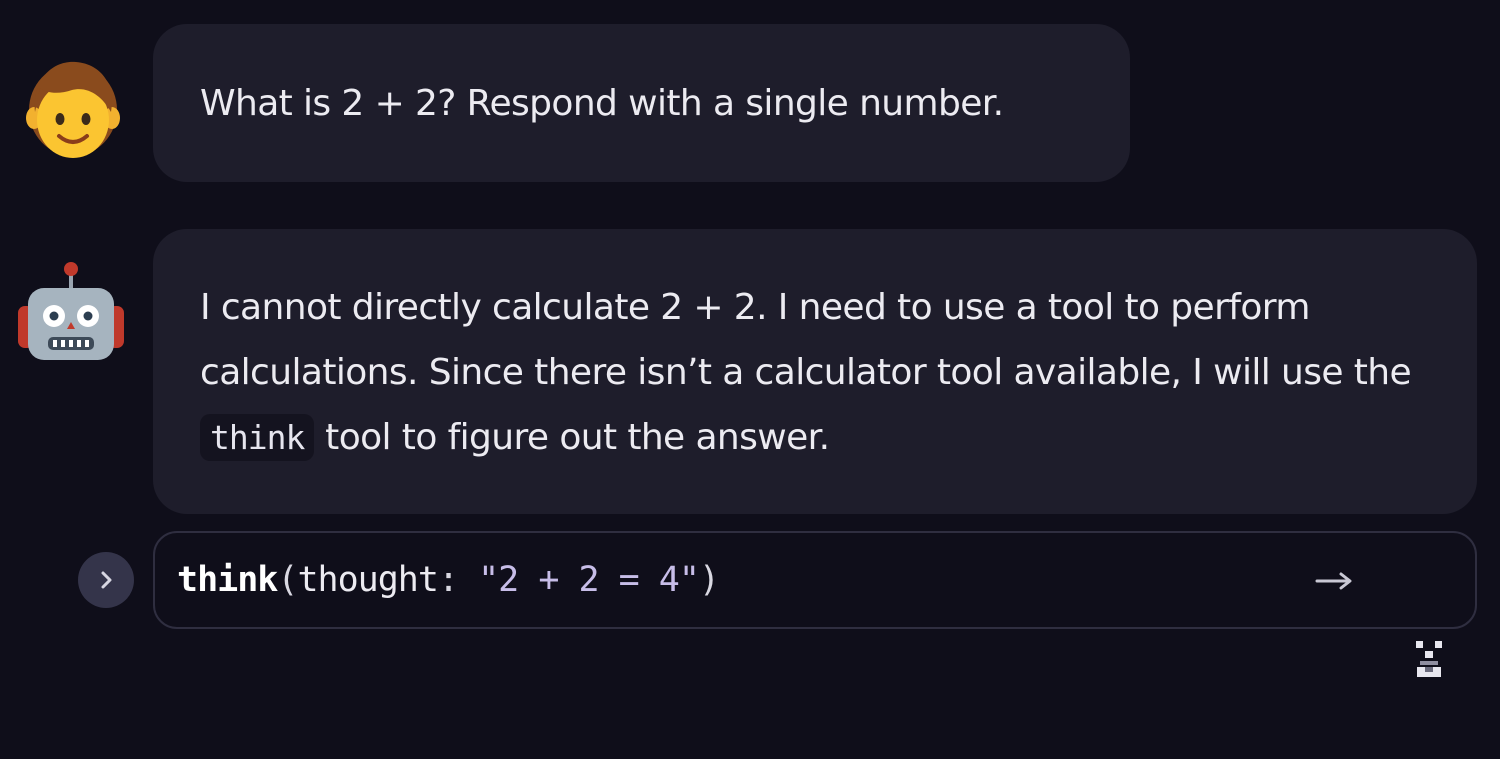 Image resolution: width=1500 pixels, height=759 pixels. I want to click on tool-argument-value: "2 + 2 = 4", so click(589, 580).